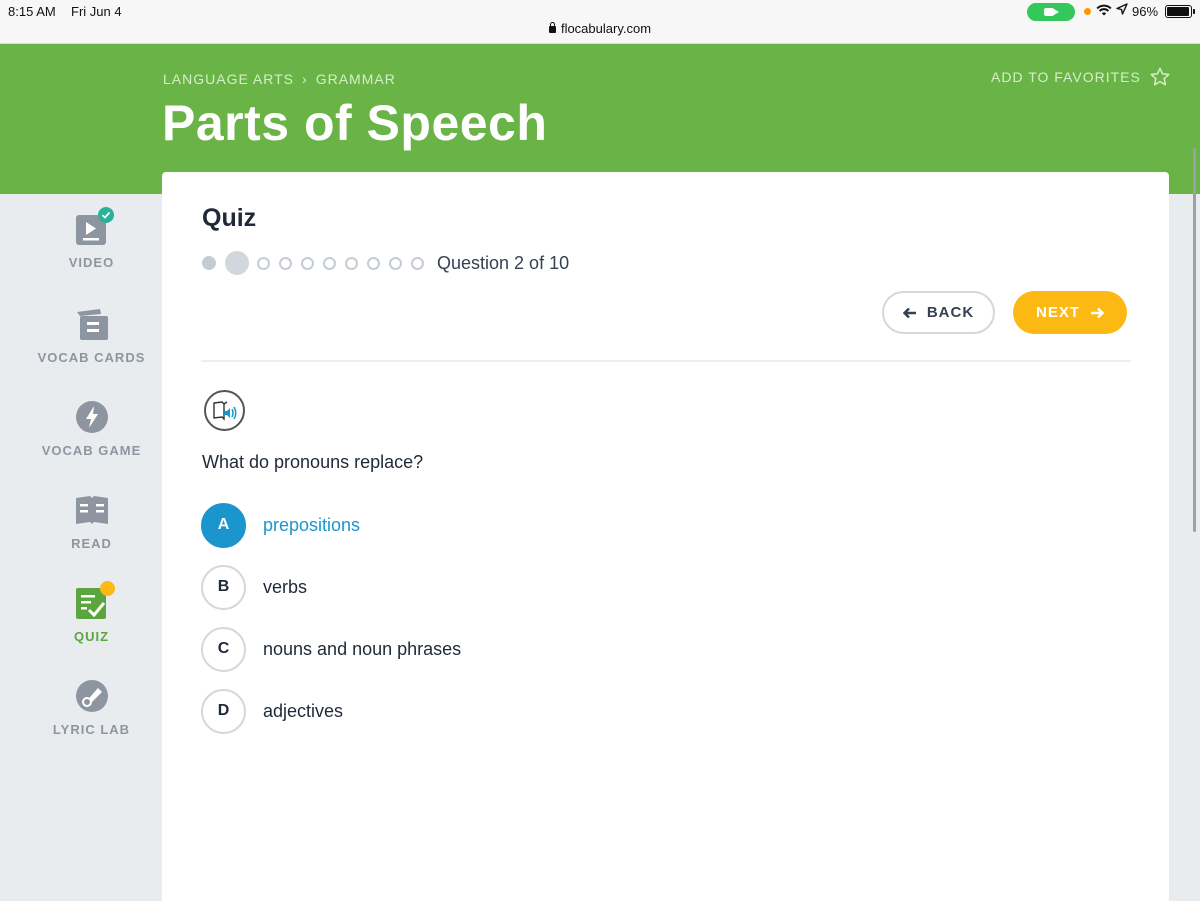  Describe the element at coordinates (606, 28) in the screenshot. I see `url-text: flocabulary.com` at that location.